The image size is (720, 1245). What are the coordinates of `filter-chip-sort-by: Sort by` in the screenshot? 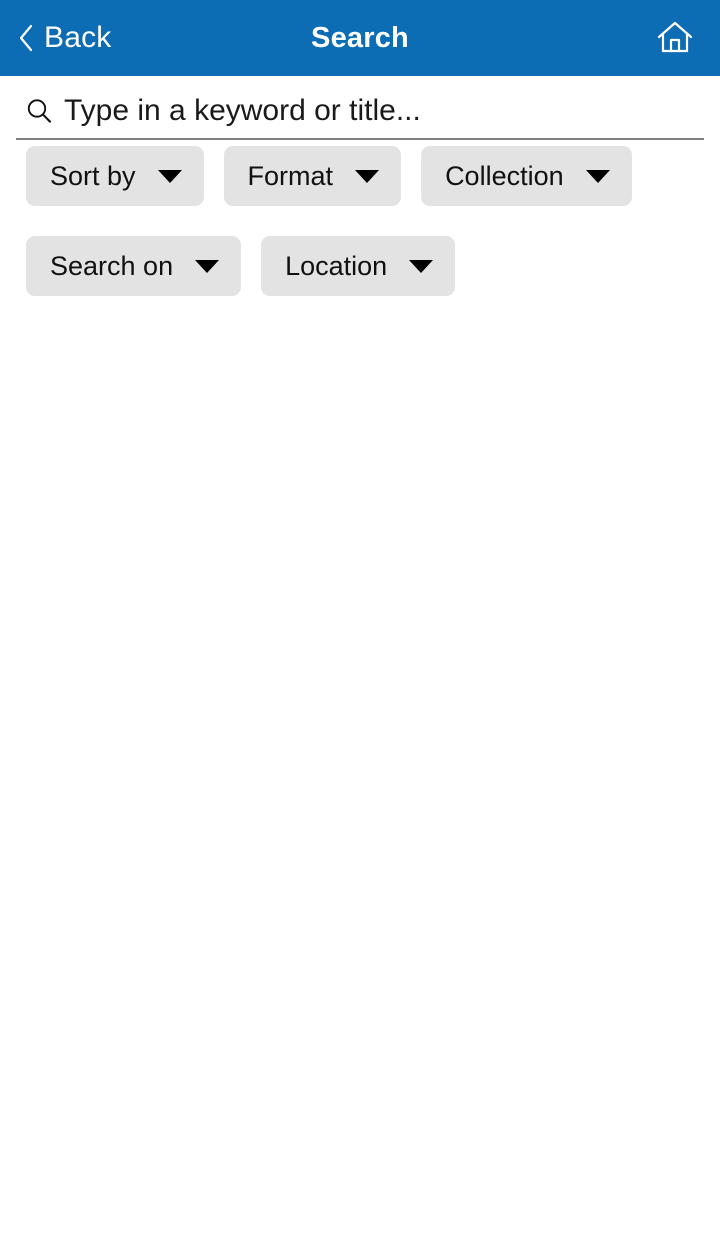 It's located at (115, 176).